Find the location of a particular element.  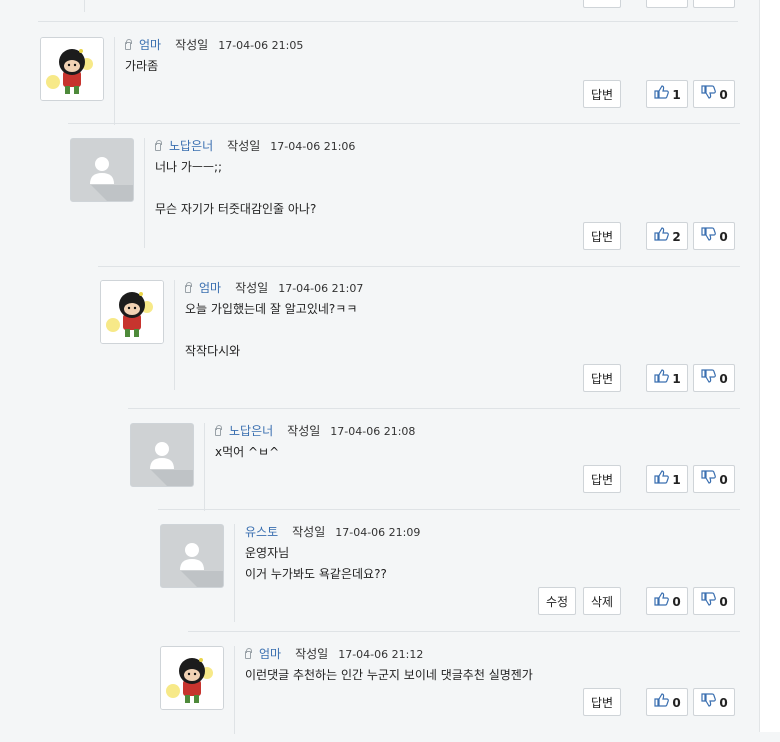

comment-line: 운영자님 is located at coordinates (267, 553).